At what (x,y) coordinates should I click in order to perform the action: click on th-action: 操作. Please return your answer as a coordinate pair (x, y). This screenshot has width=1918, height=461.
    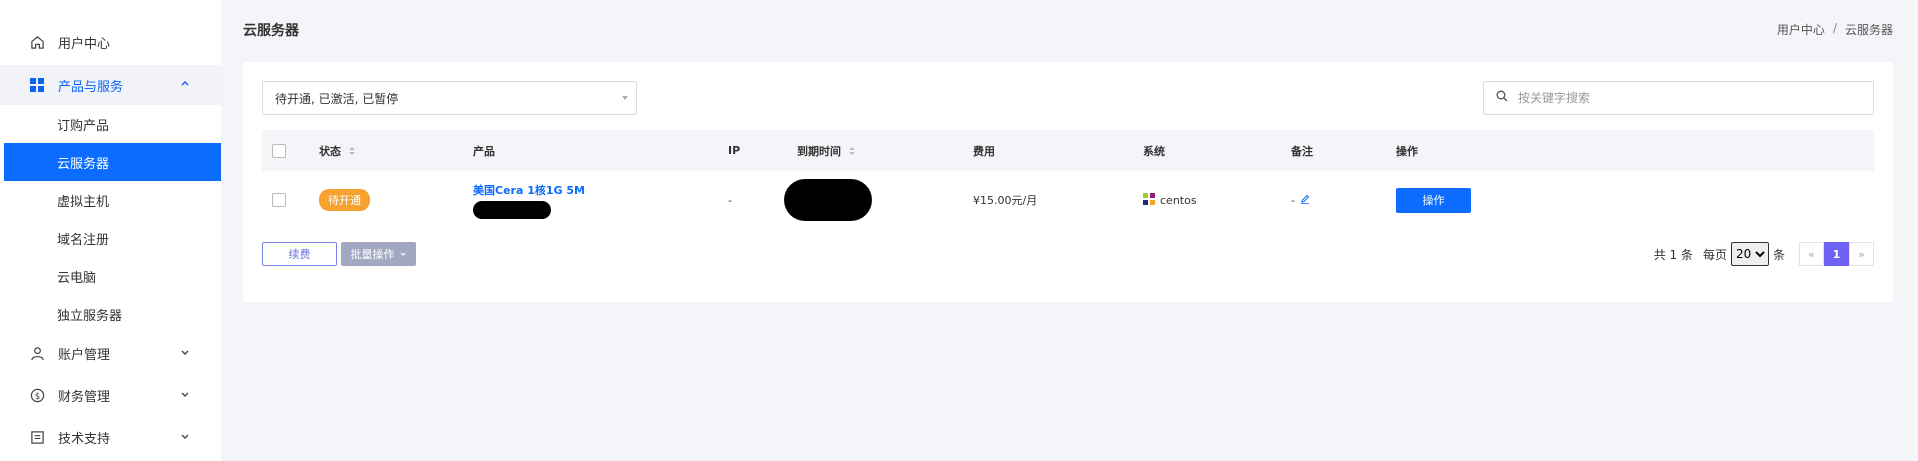
    Looking at the image, I should click on (1407, 150).